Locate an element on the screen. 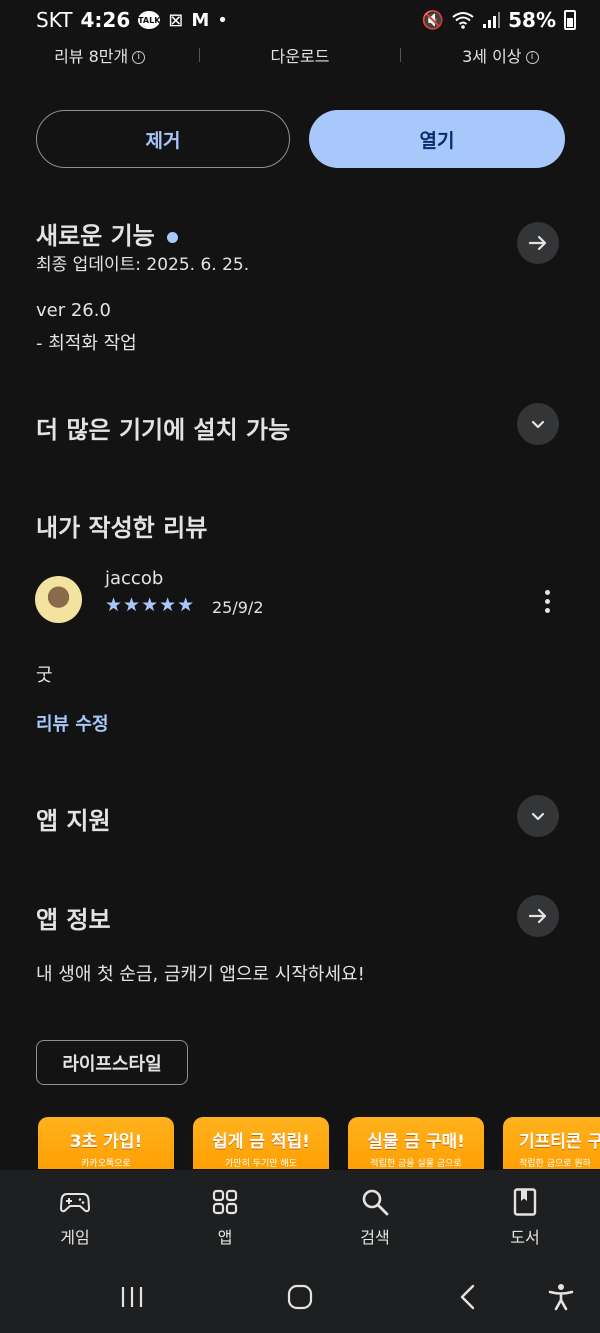 This screenshot has width=600, height=1333. downloads-stat: 다운로드 is located at coordinates (299, 55).